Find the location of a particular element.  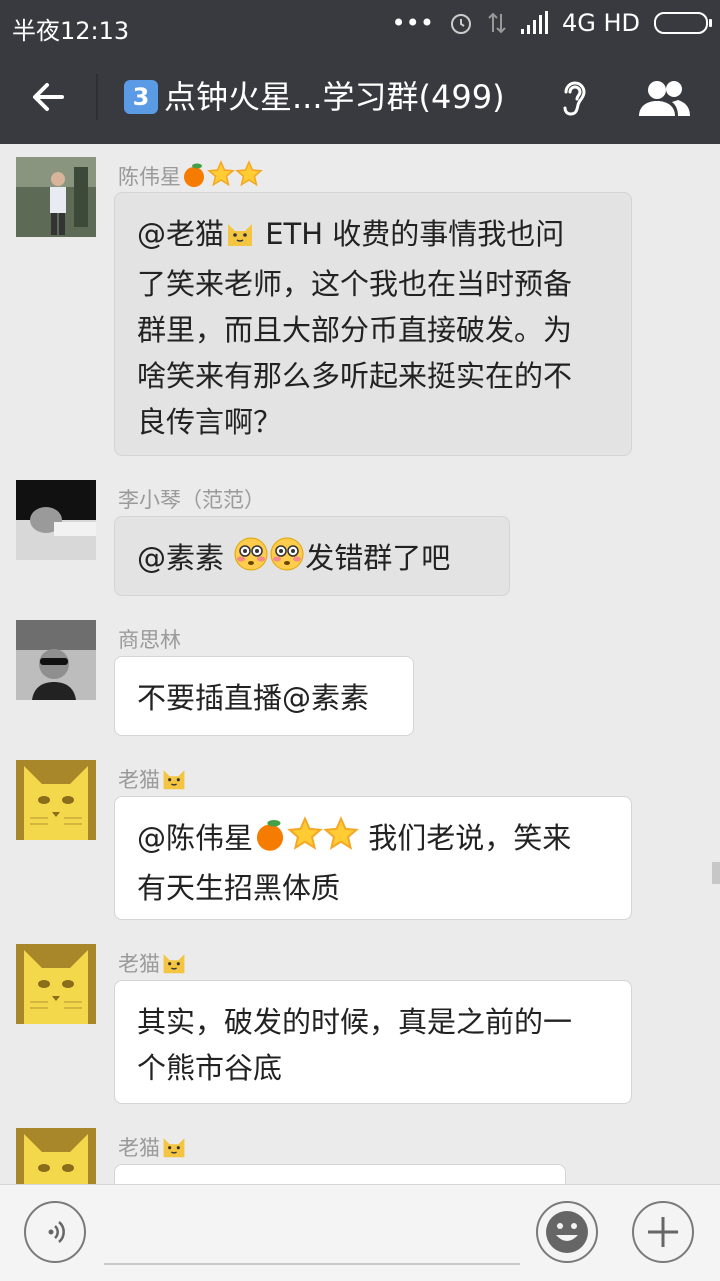

plus-icon is located at coordinates (663, 1232).